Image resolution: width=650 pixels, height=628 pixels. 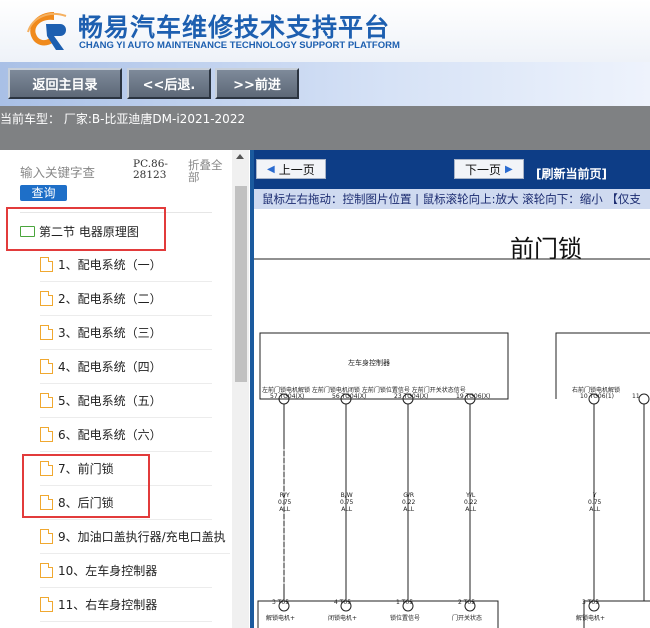 I want to click on connector-text: 门开关状态, so click(x=467, y=618).